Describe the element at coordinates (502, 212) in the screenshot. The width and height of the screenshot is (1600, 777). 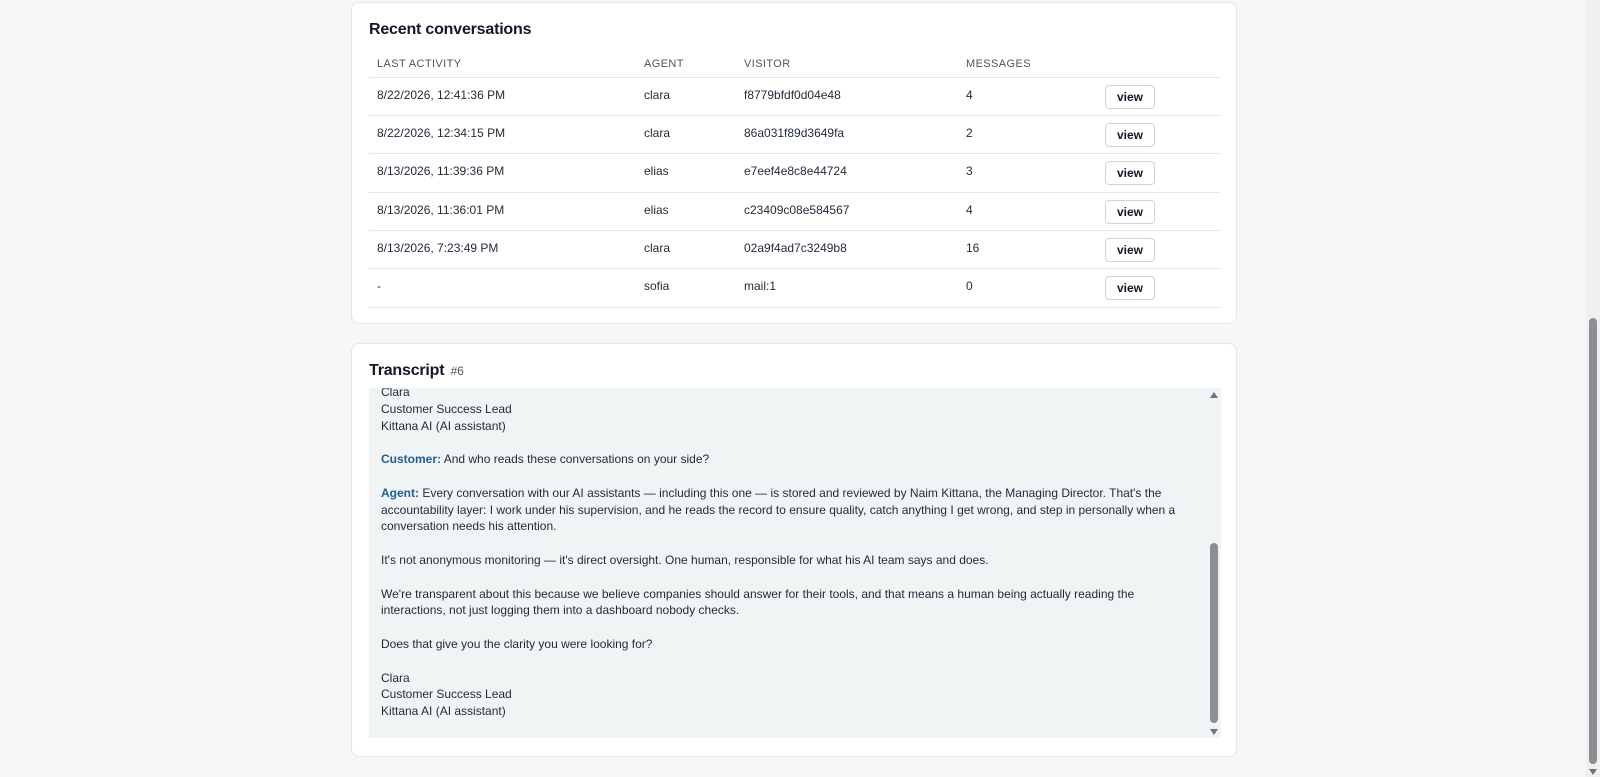
I see `cell-last-activity: 8/13/2026, 11:36:01 PM` at that location.